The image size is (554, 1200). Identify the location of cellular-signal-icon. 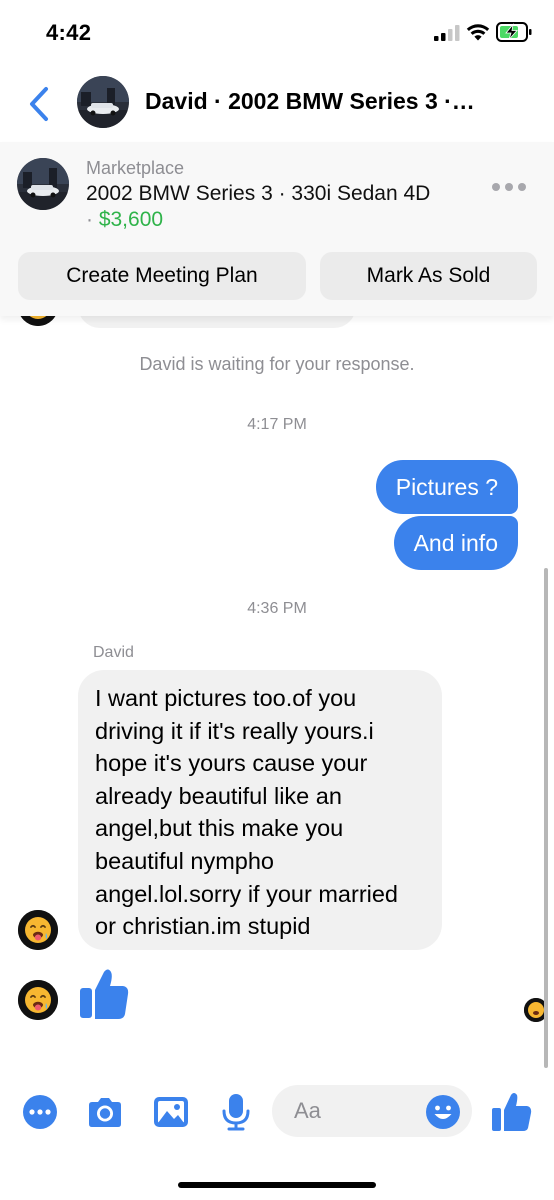
(447, 33).